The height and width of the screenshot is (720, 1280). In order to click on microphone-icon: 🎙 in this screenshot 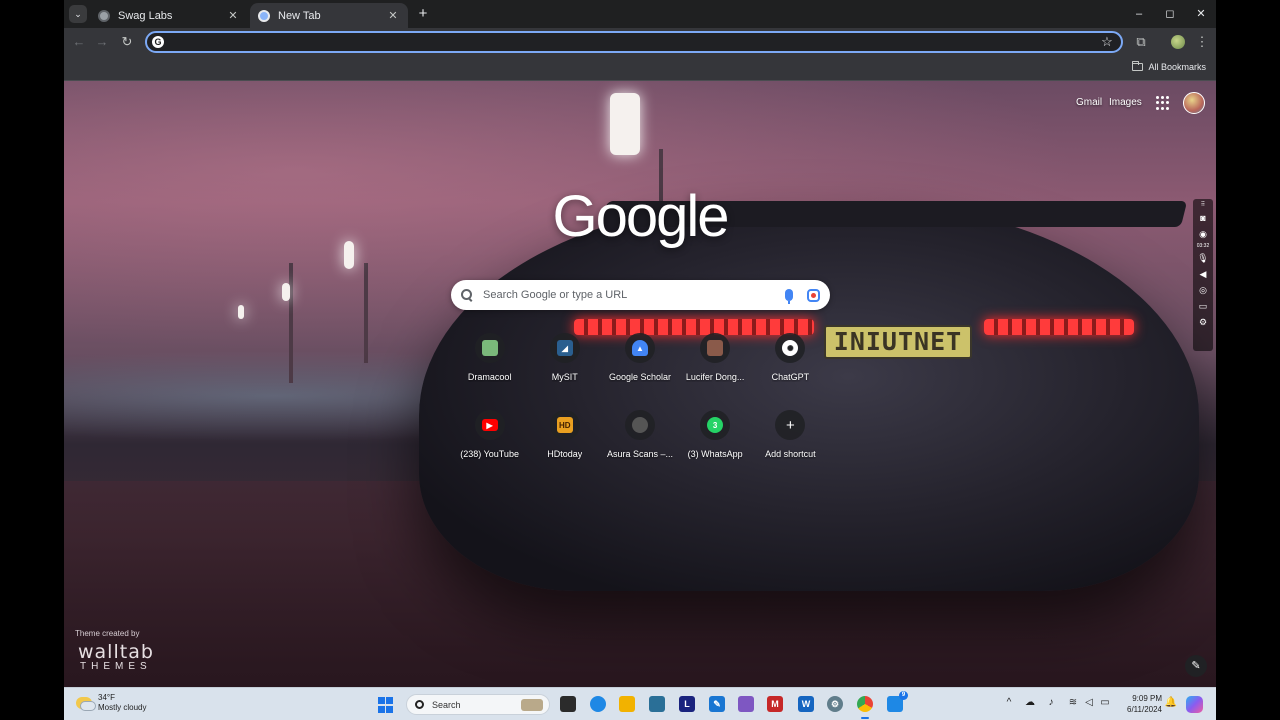, I will do `click(1203, 258)`.